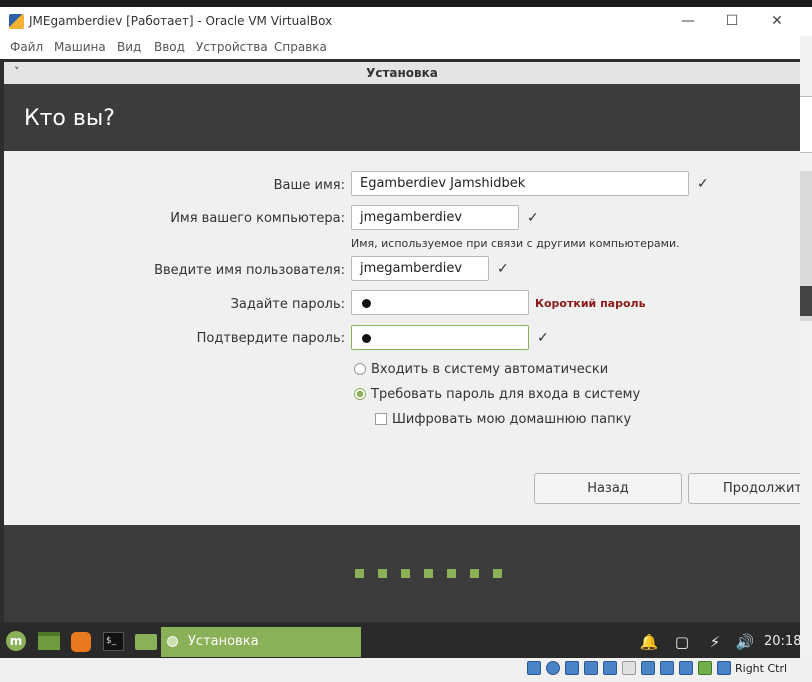 Image resolution: width=812 pixels, height=682 pixels. What do you see at coordinates (223, 641) in the screenshot?
I see `taskbar-task-label: Установка` at bounding box center [223, 641].